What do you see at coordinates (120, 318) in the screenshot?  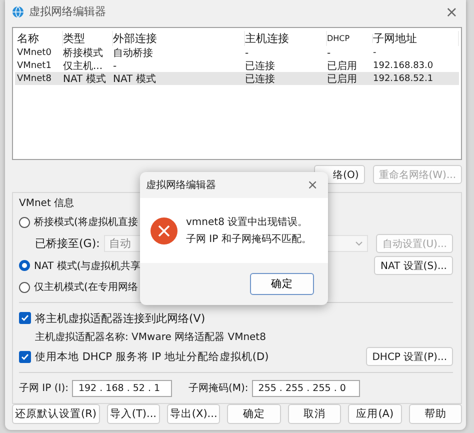 I see `checkbox-label: 将主机虚拟适配器连接到此网络(V)` at bounding box center [120, 318].